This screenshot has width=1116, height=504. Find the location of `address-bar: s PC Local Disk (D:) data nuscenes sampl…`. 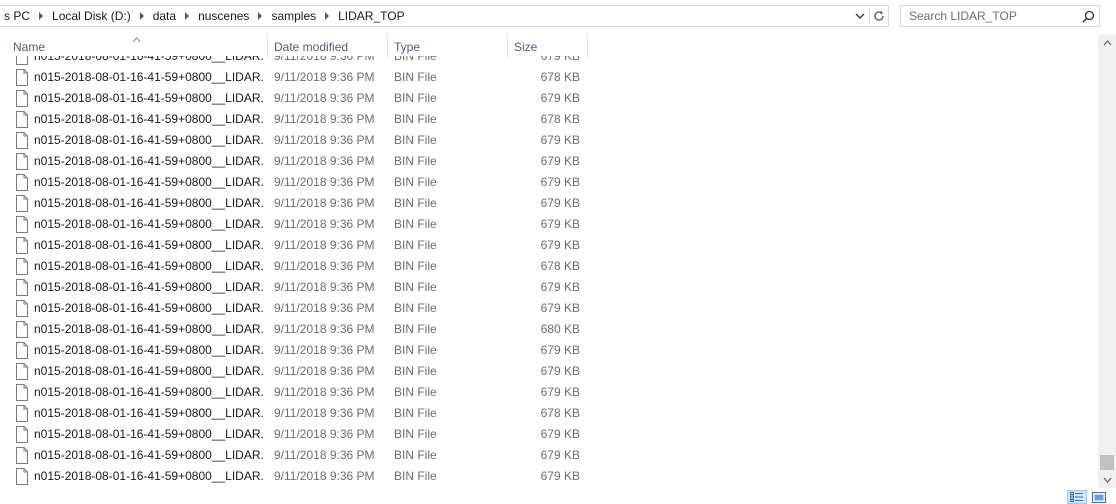

address-bar: s PC Local Disk (D:) data nuscenes sampl… is located at coordinates (444, 16).